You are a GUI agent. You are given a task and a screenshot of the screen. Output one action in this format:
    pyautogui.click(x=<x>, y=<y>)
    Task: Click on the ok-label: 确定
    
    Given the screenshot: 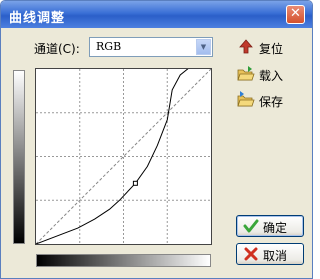 What is the action you would take?
    pyautogui.click(x=275, y=228)
    